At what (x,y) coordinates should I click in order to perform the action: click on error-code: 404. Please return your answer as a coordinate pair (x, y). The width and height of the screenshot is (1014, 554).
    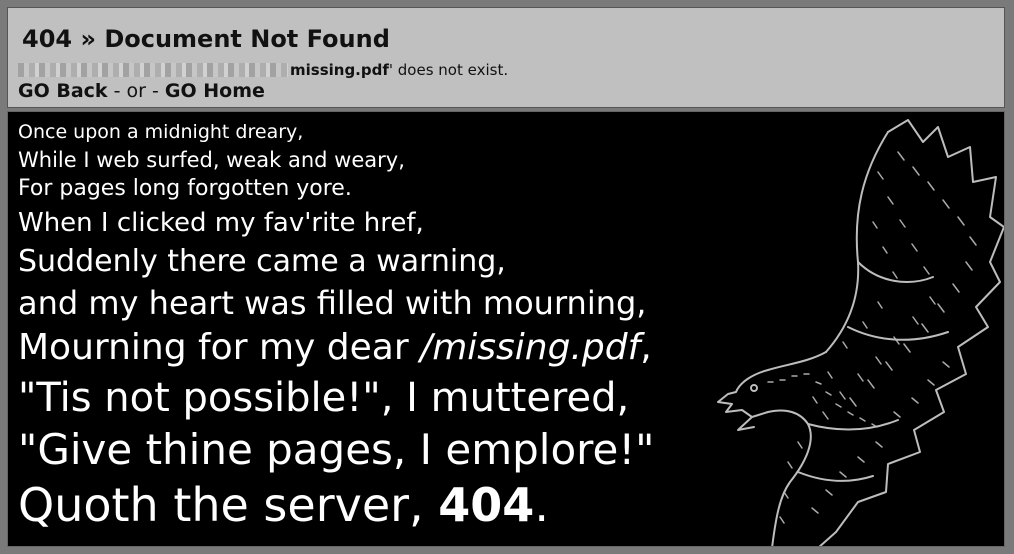
    Looking at the image, I should click on (486, 505).